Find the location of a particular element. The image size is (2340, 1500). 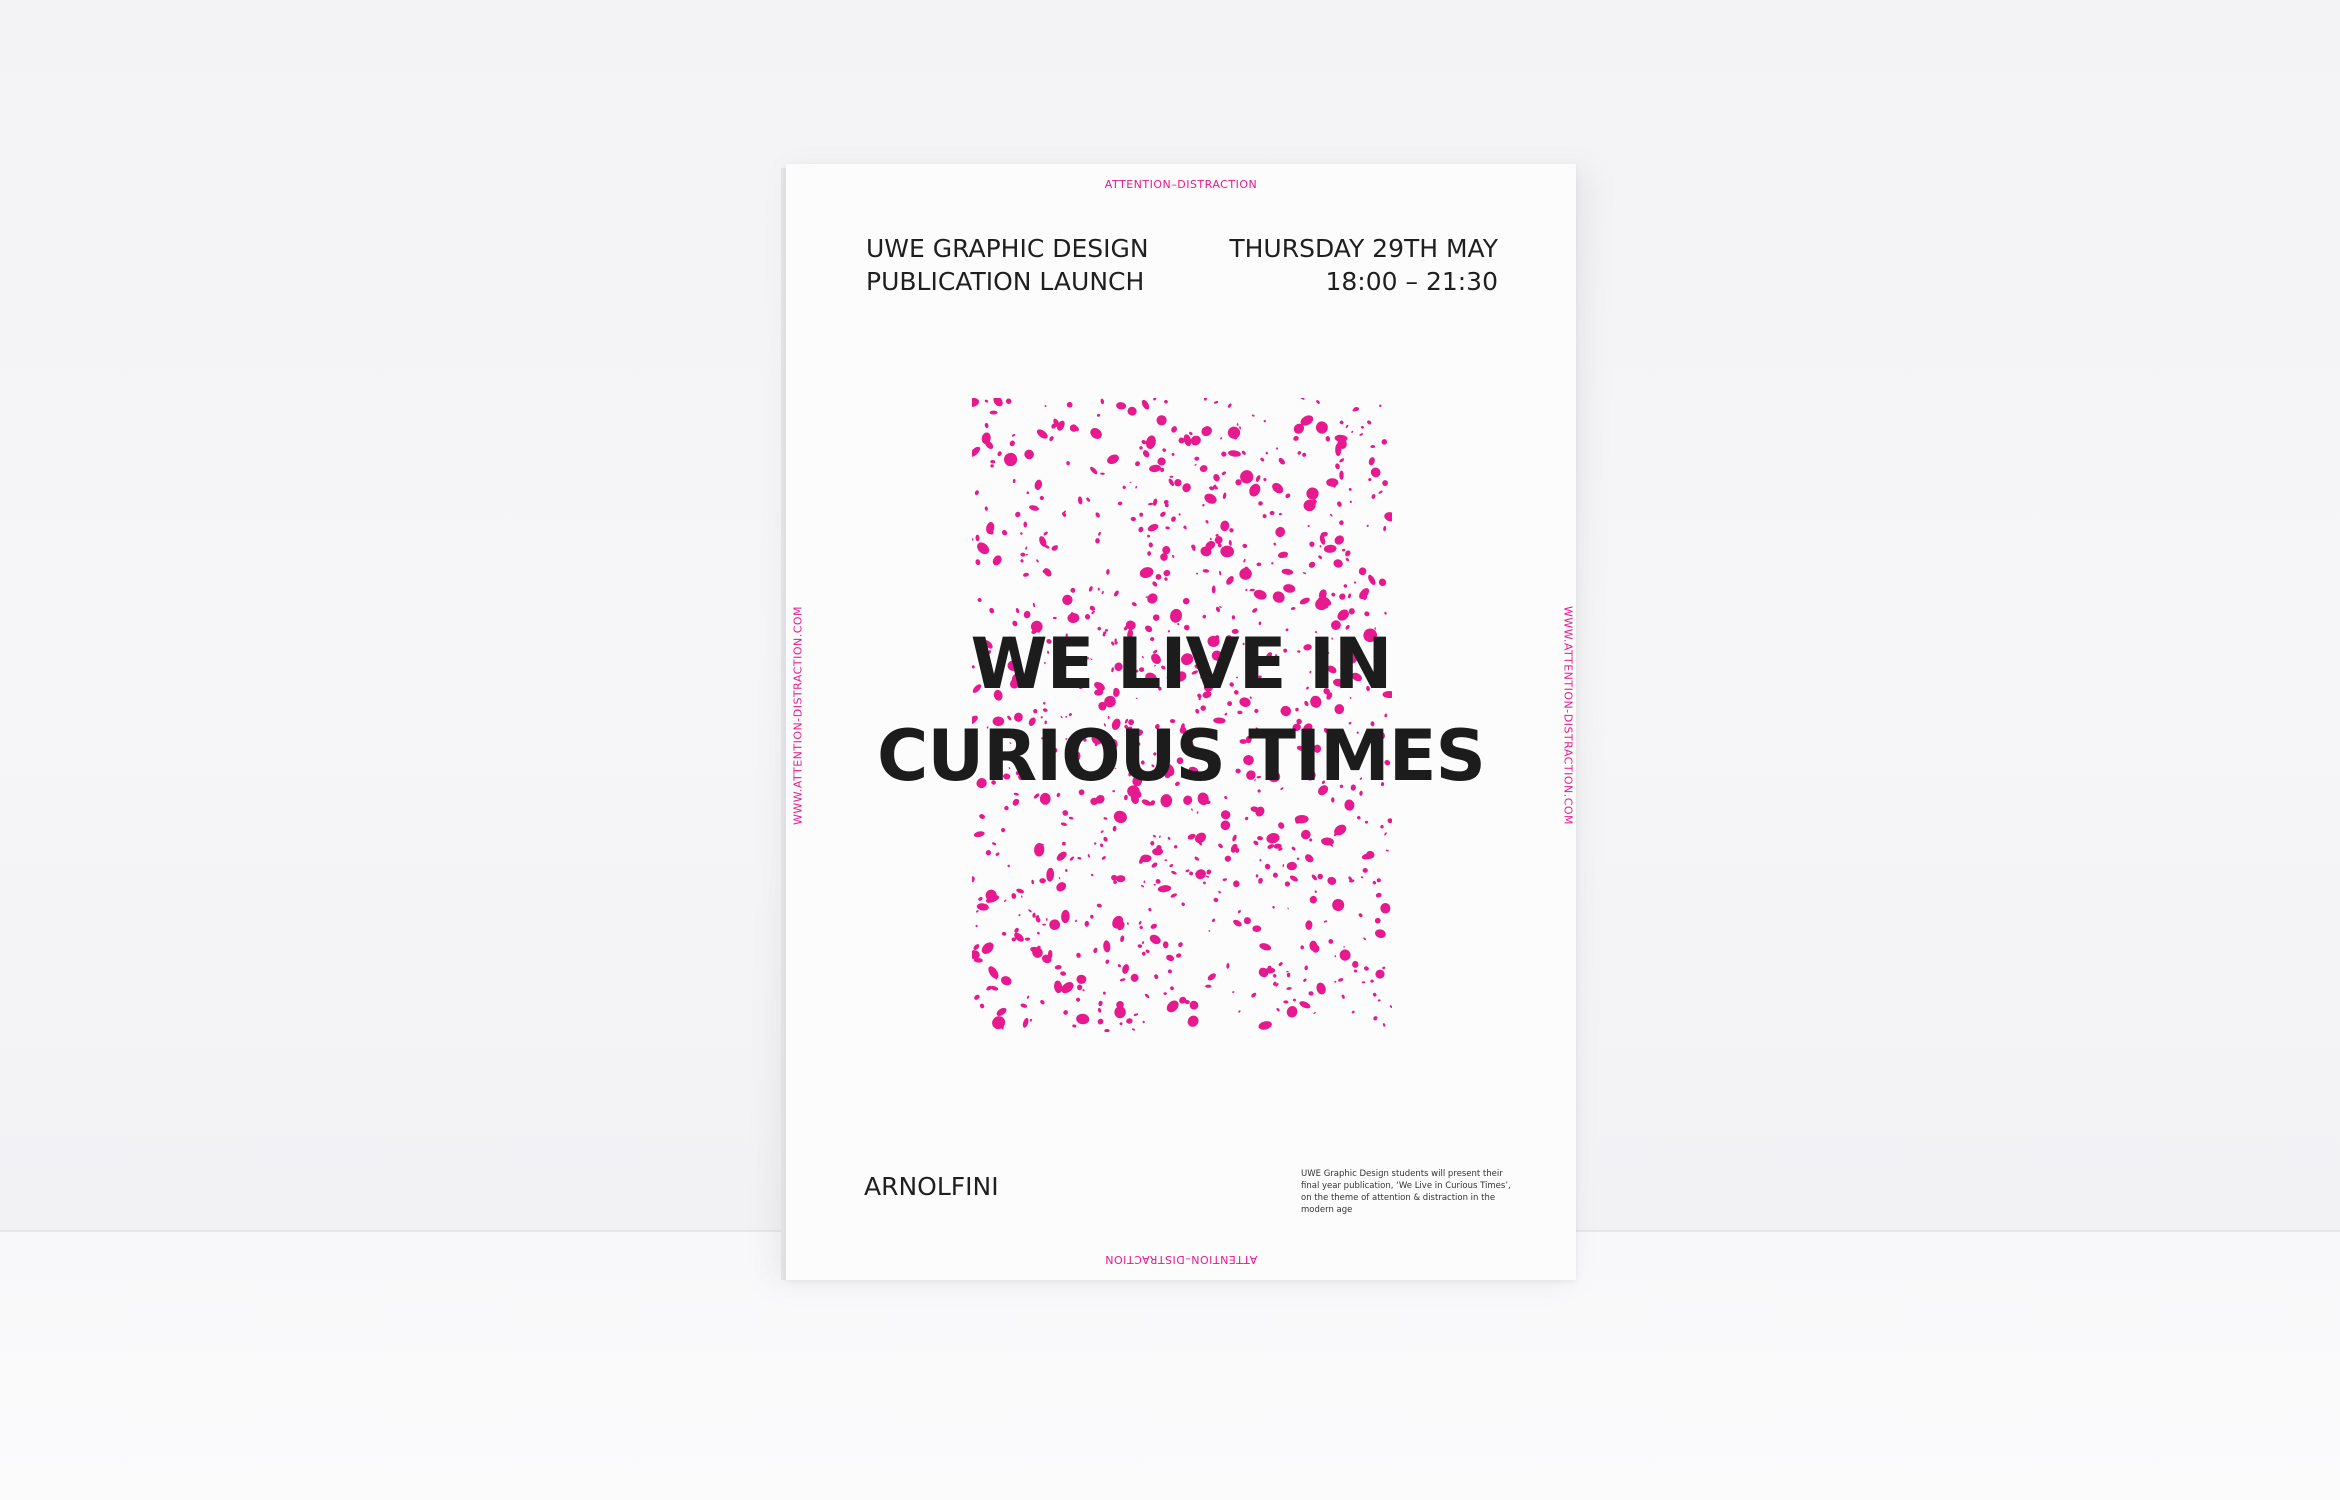

event-time: 18:00 – 21:30 is located at coordinates (1412, 281).